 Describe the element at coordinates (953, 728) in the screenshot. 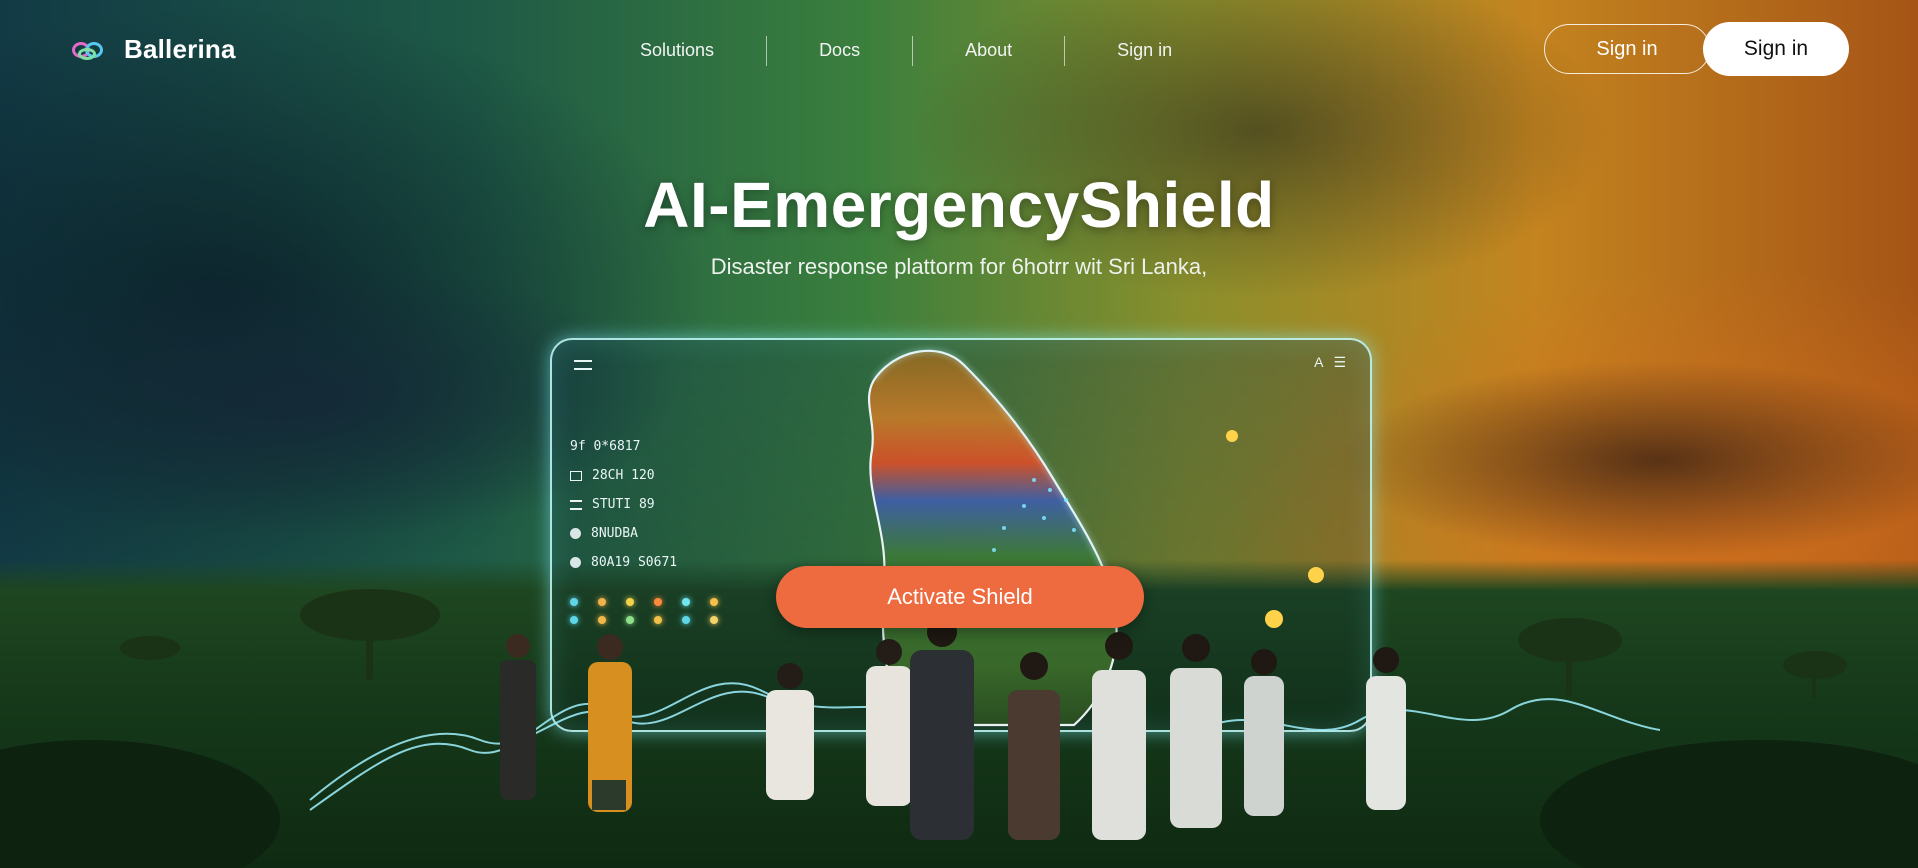

I see `people-group` at that location.